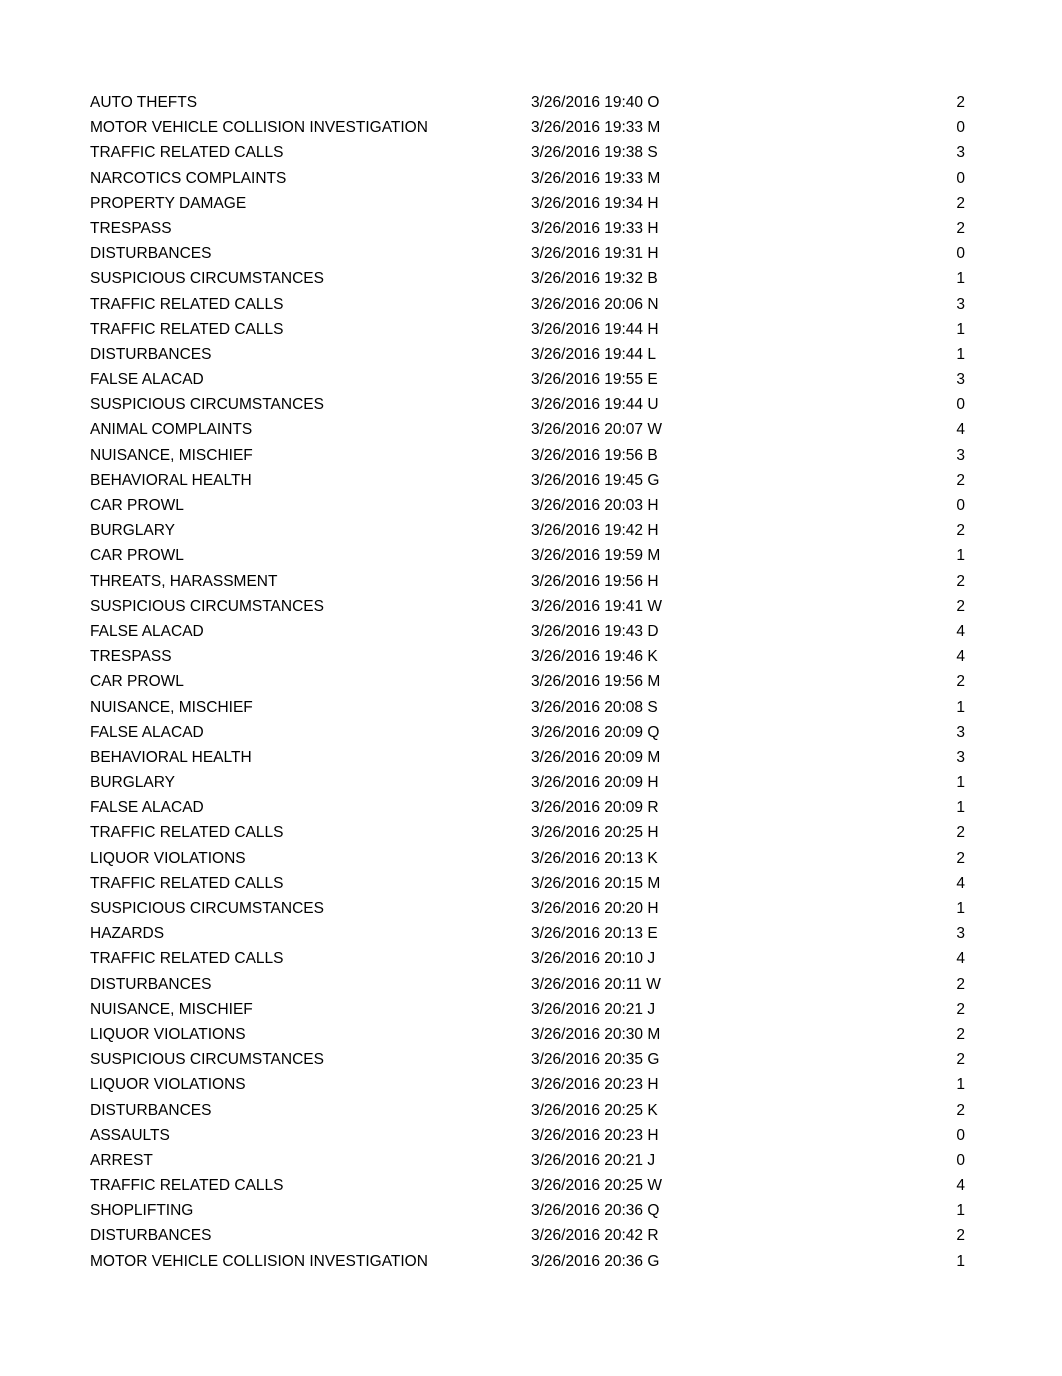 The image size is (1062, 1376). Describe the element at coordinates (259, 128) in the screenshot. I see `incident-type-cell: MOTOR VEHICLE COLLISION INVESTIGATION` at that location.